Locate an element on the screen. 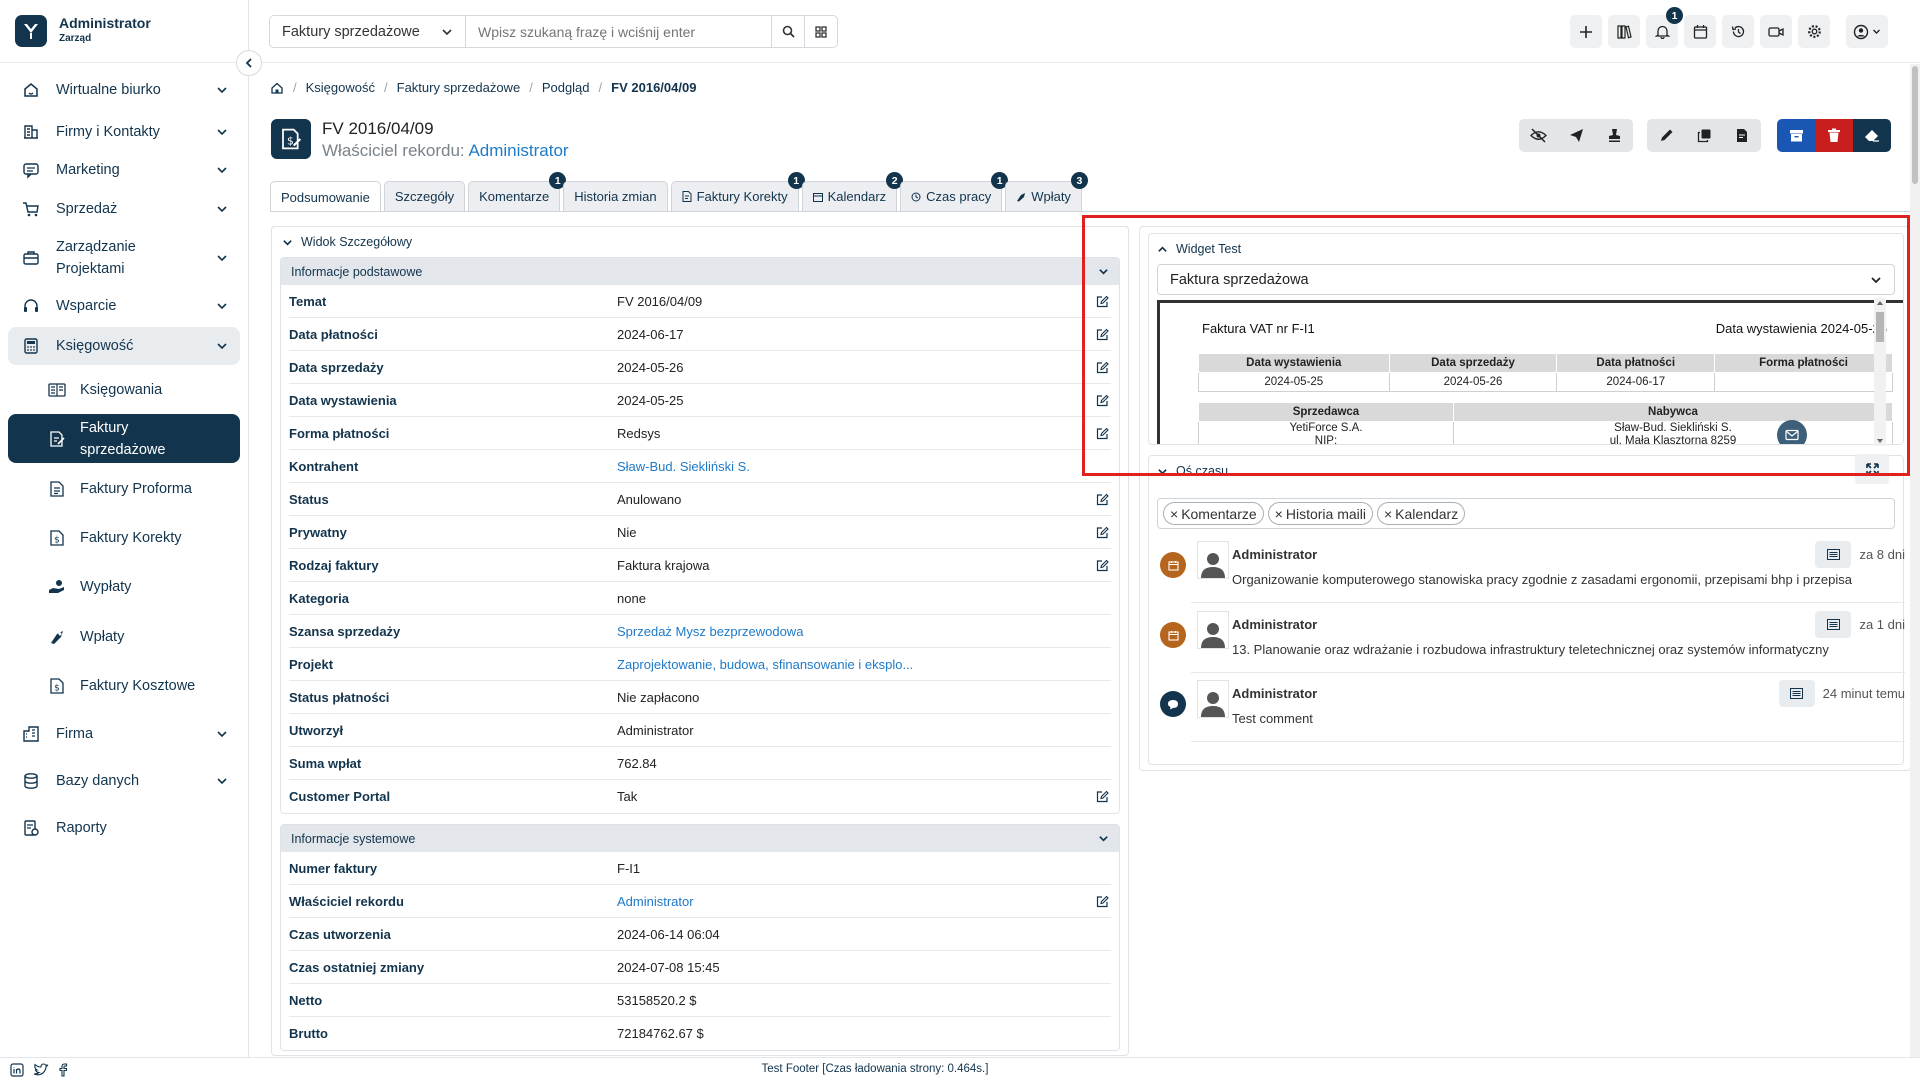  breadcrumb-item: Księgowość is located at coordinates (340, 87).